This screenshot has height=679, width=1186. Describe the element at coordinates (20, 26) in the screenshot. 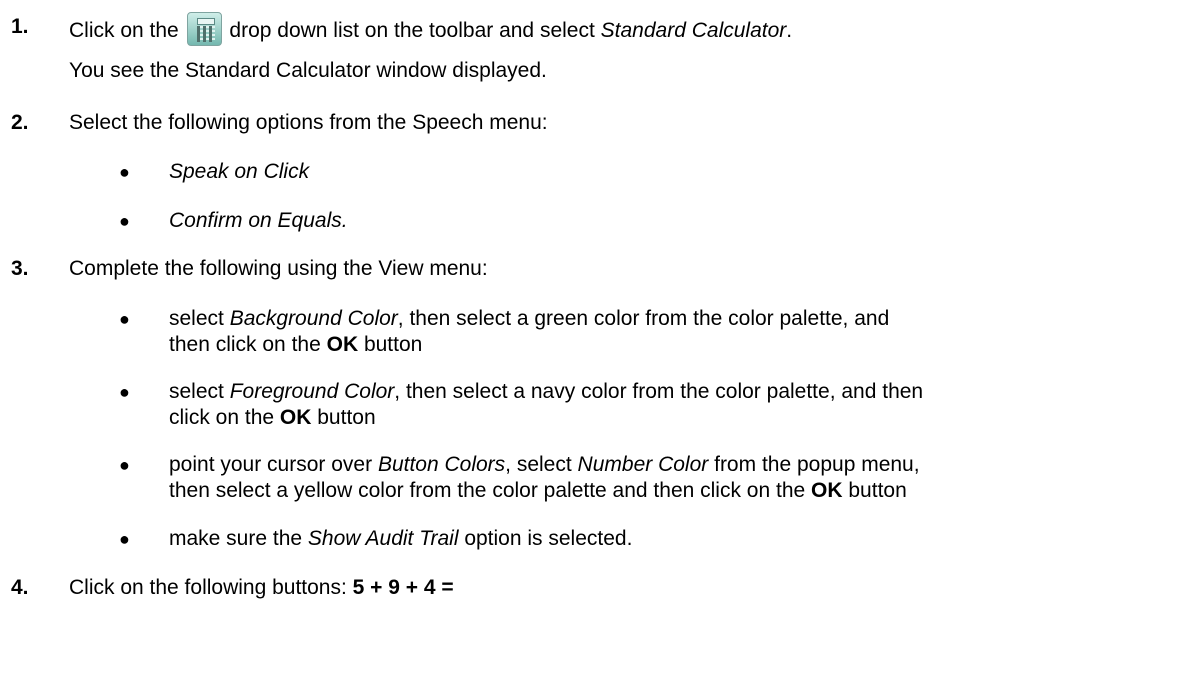

I see `step-number: 1.` at that location.